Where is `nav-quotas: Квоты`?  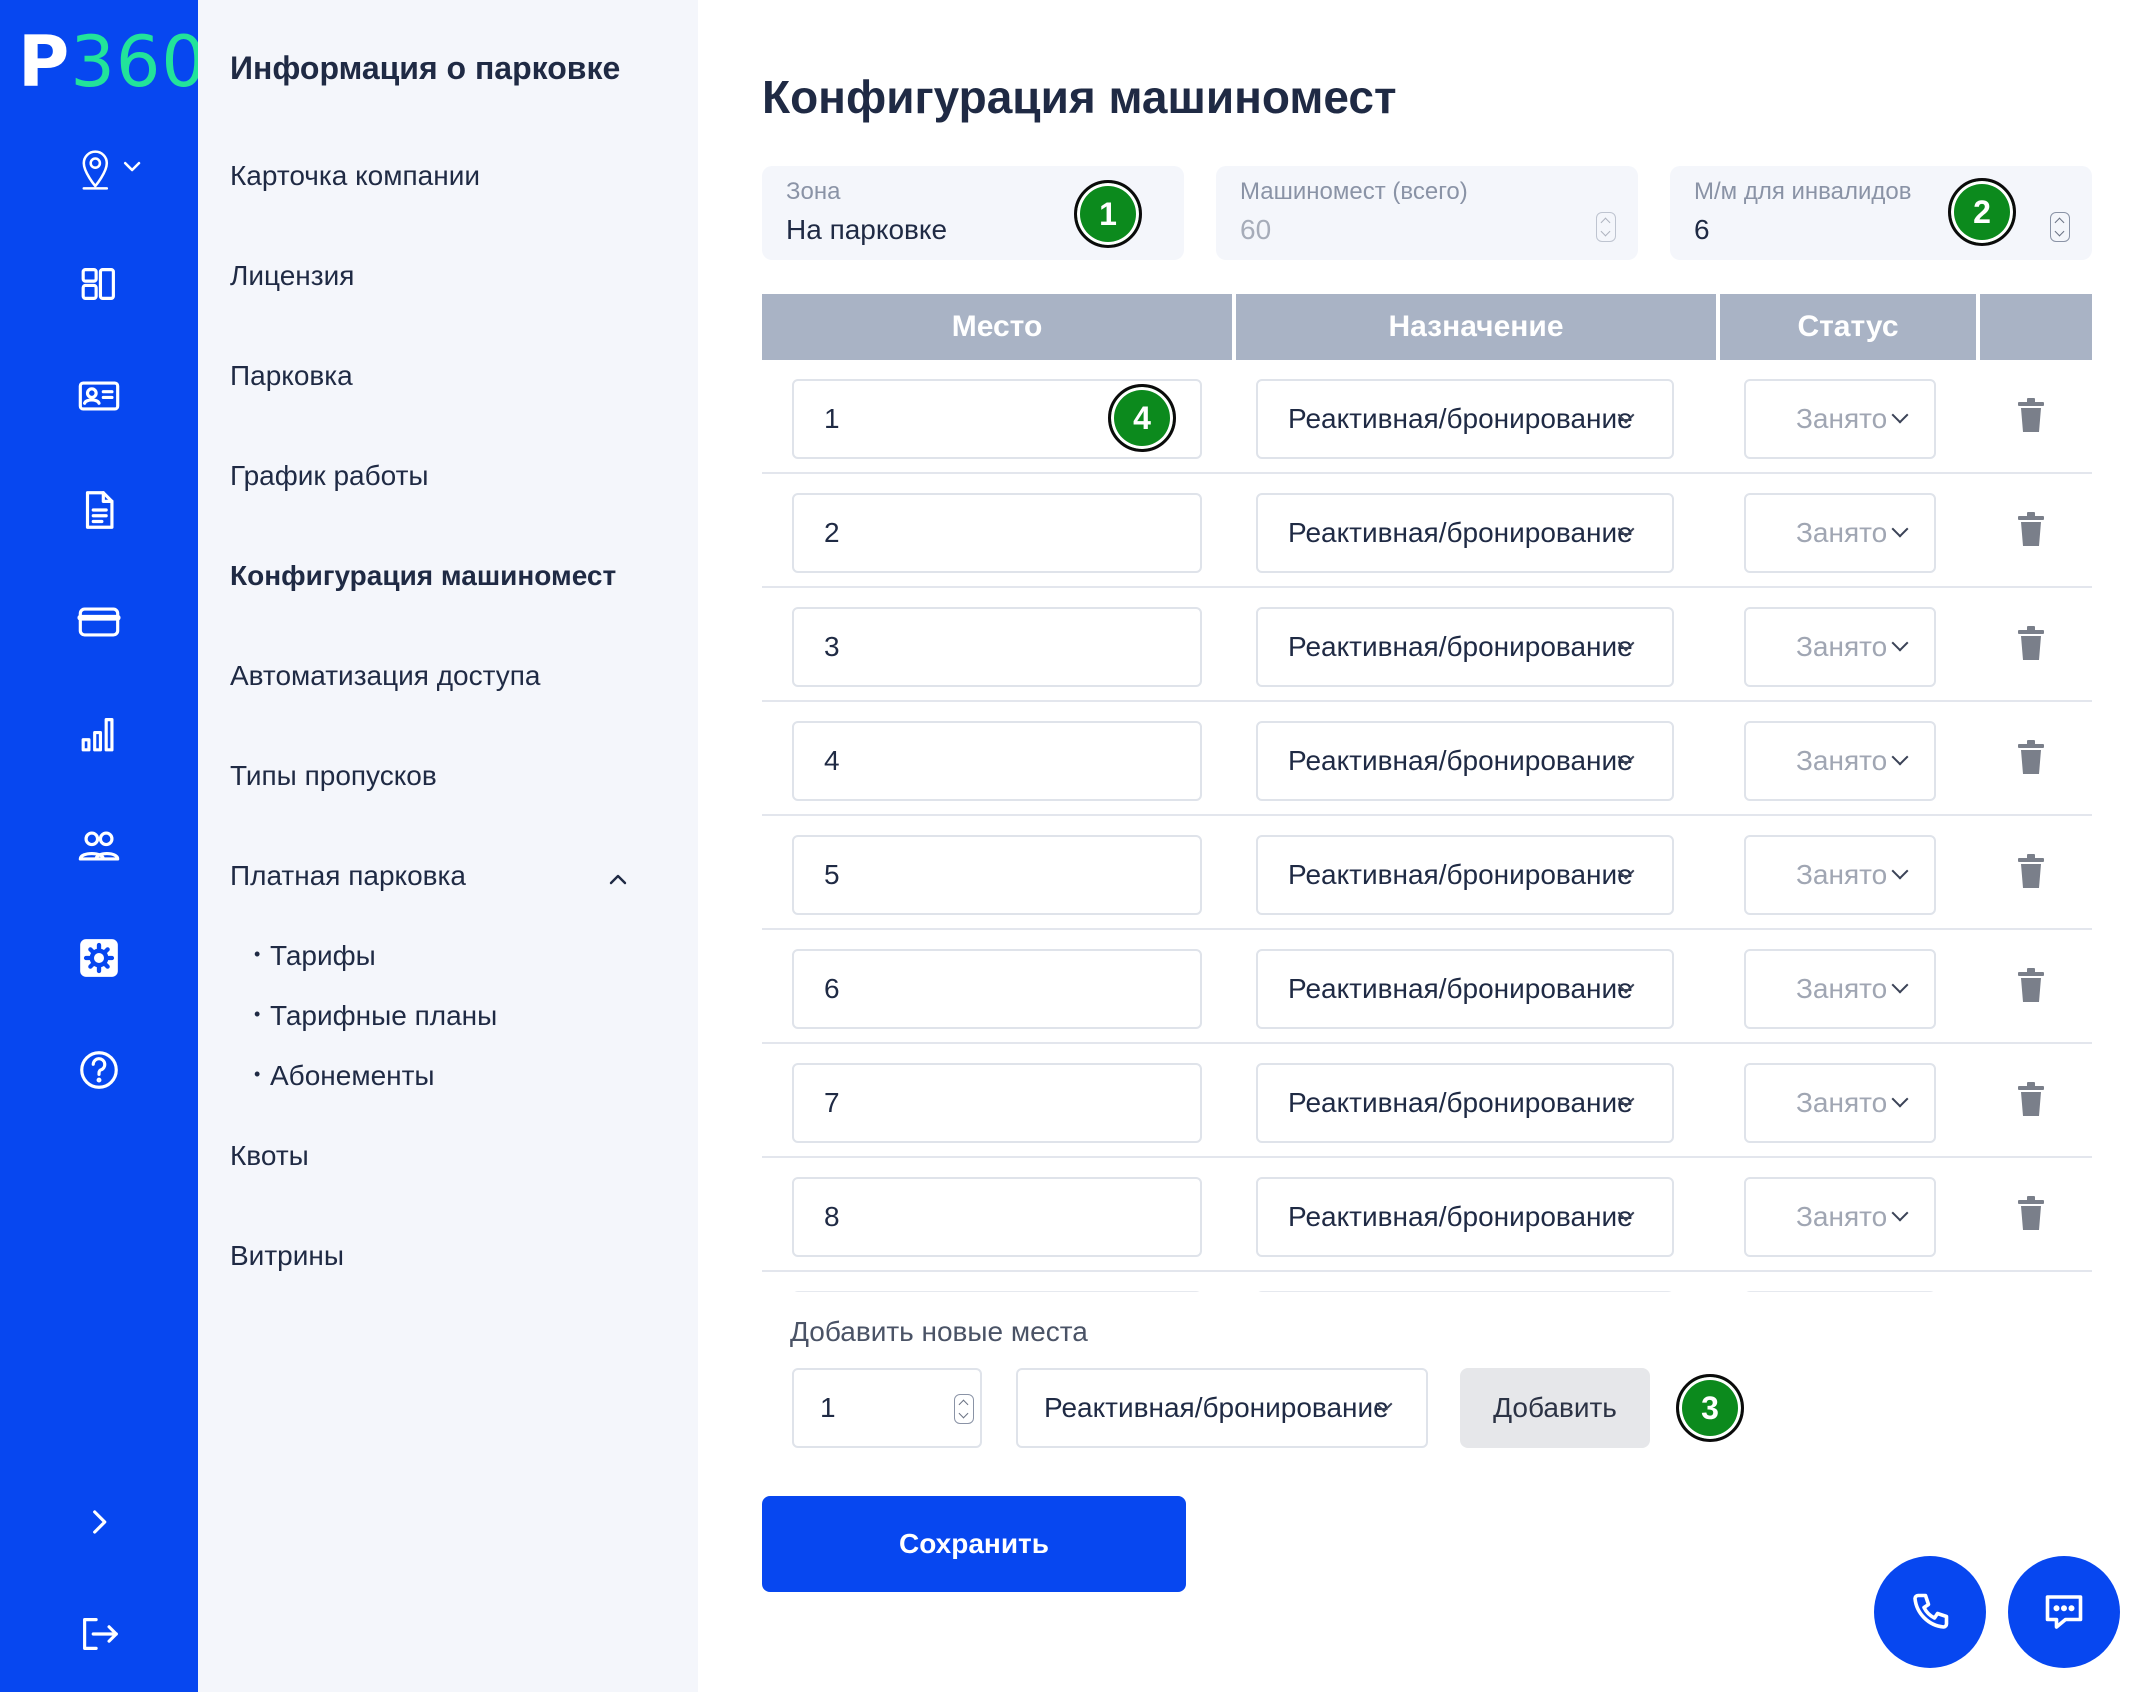
nav-quotas: Квоты is located at coordinates (269, 1156).